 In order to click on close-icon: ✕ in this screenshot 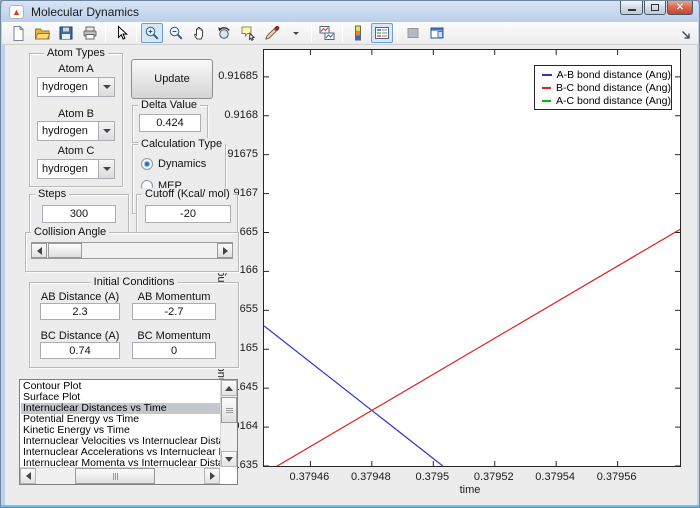, I will do `click(680, 7)`.